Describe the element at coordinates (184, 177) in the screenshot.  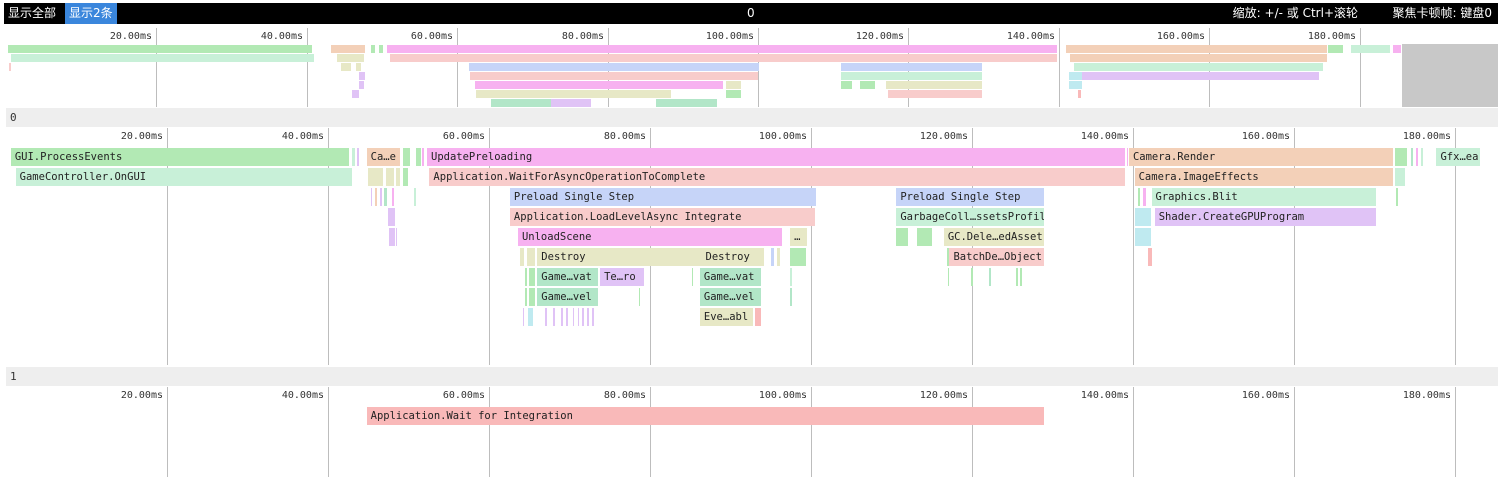
I see `profiler-span: GameController.OnGUI` at that location.